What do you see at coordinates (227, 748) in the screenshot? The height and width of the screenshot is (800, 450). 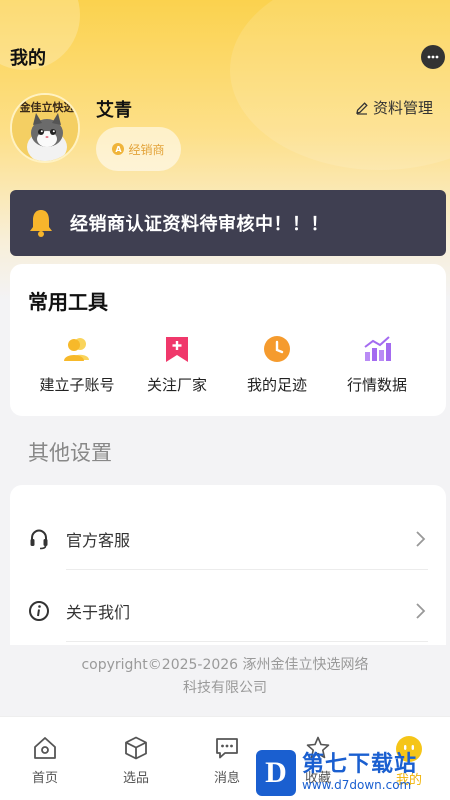 I see `message-icon` at bounding box center [227, 748].